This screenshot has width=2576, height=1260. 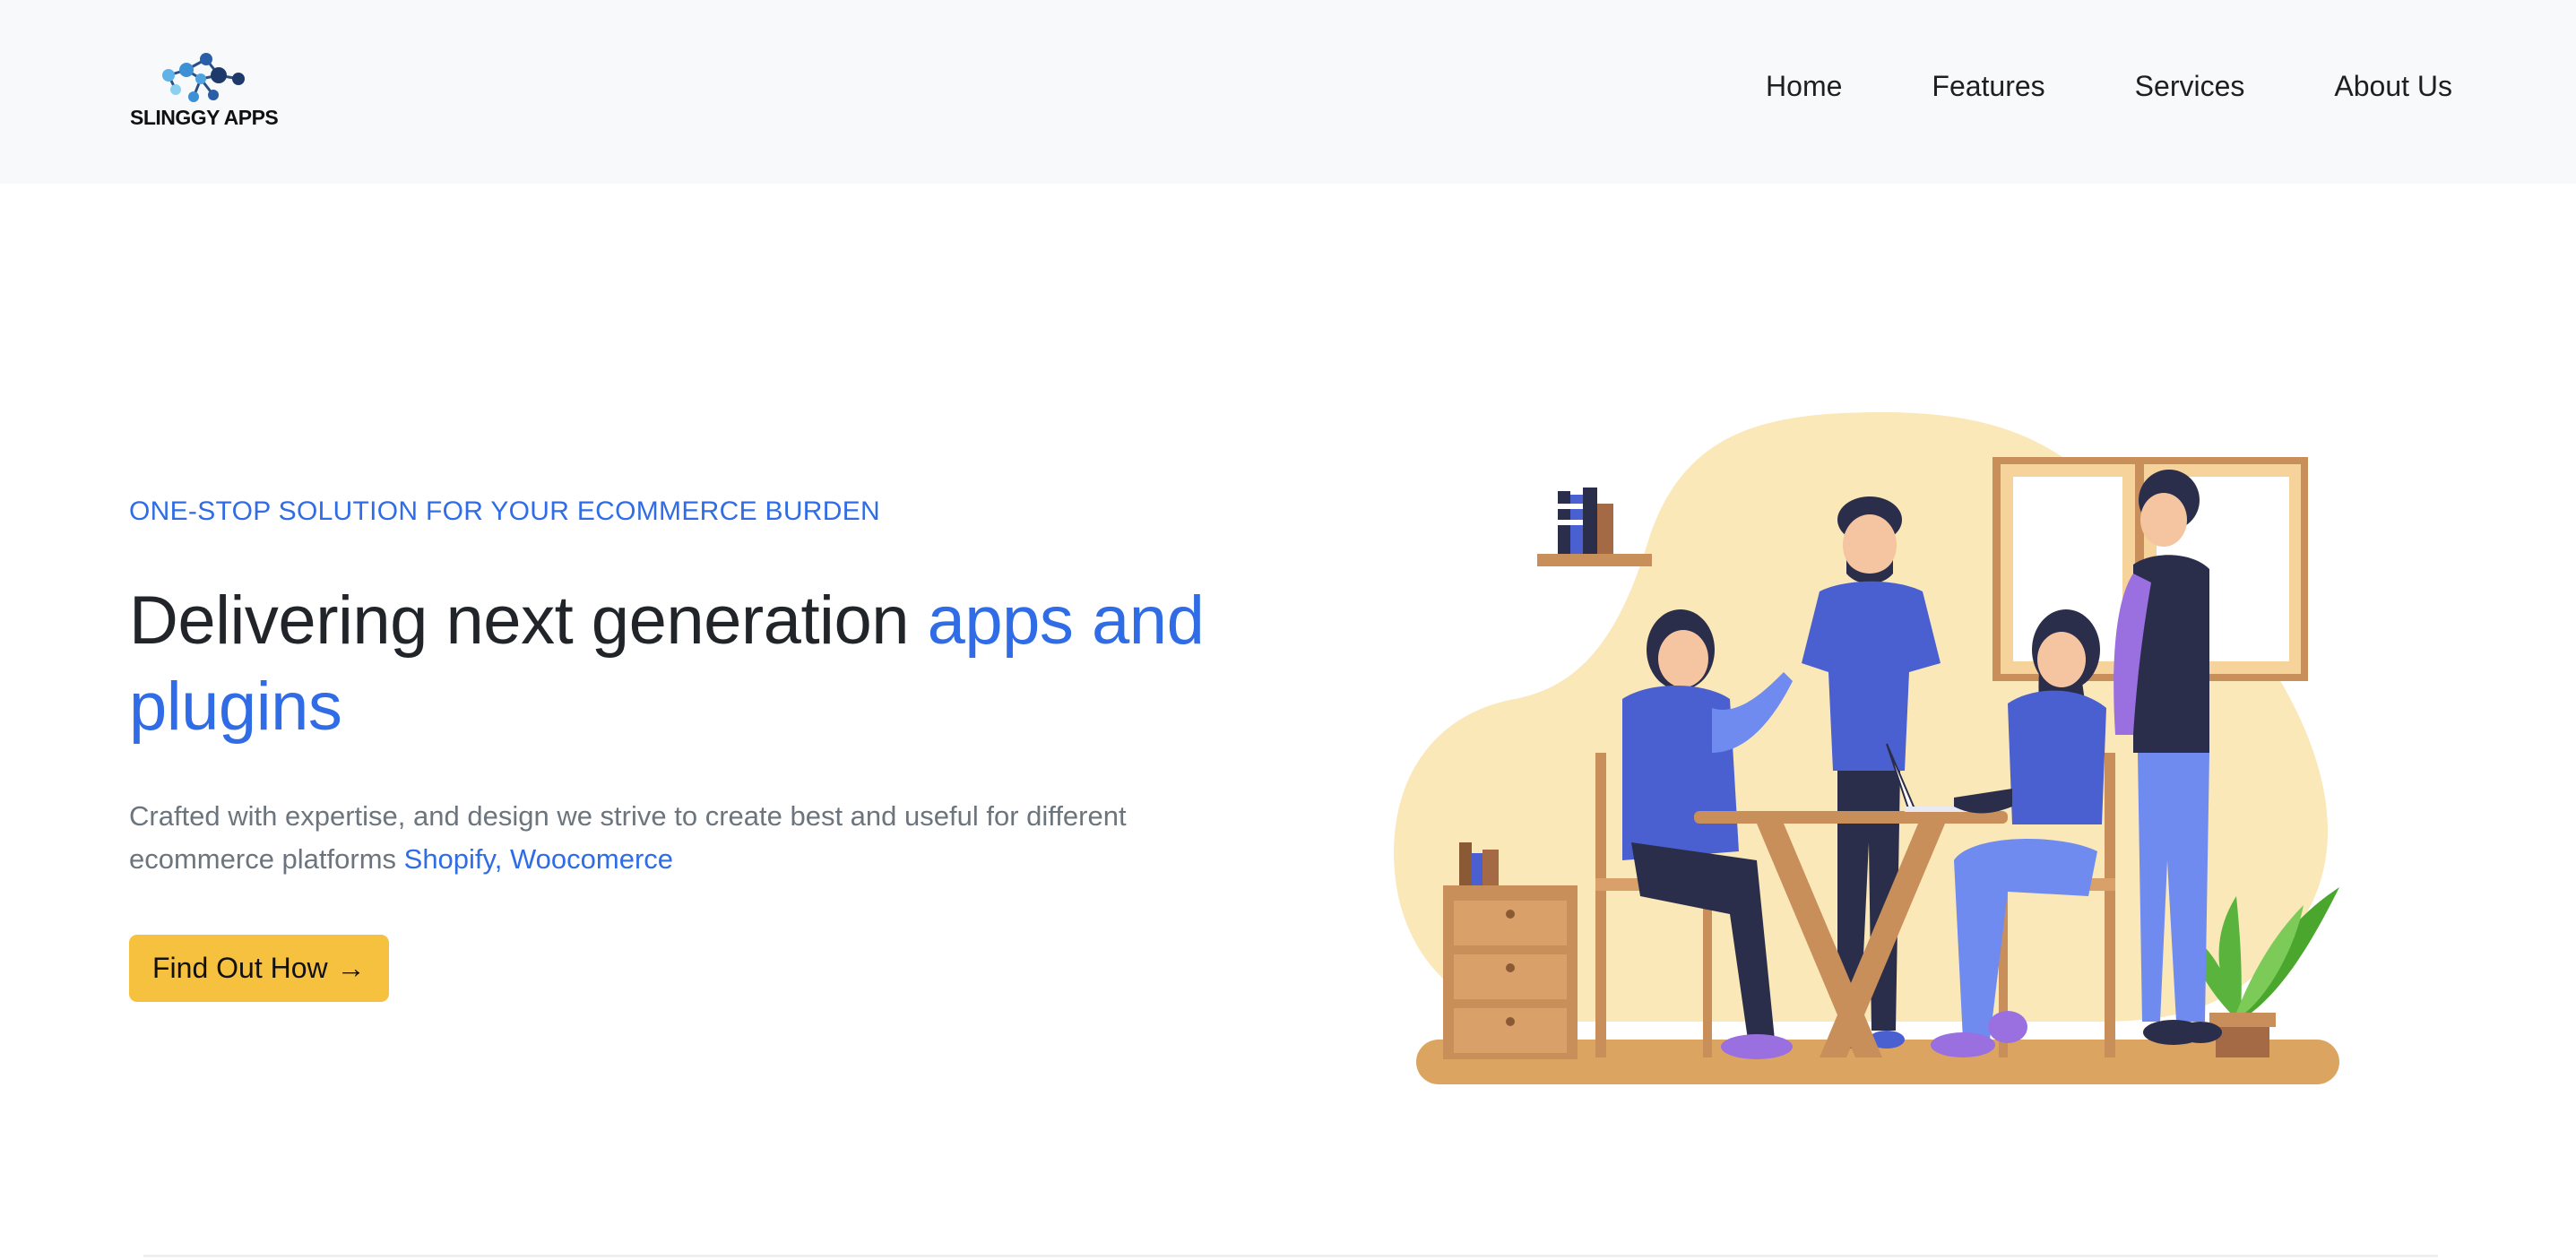 I want to click on arrow-right-icon: →, so click(x=351, y=968).